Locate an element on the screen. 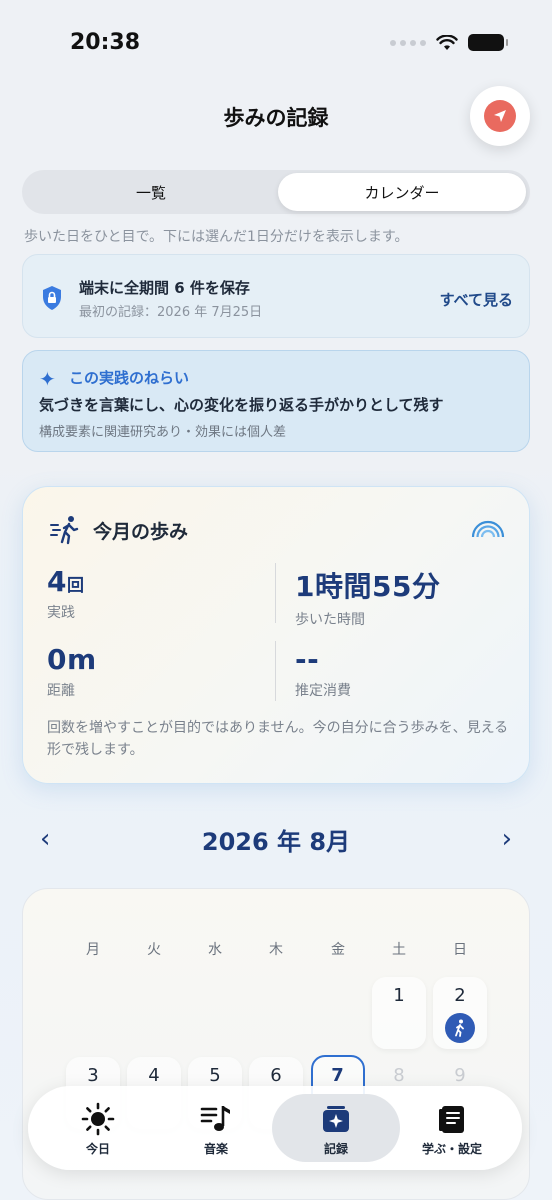 This screenshot has height=1200, width=552. weekday-thu: 木 is located at coordinates (276, 950).